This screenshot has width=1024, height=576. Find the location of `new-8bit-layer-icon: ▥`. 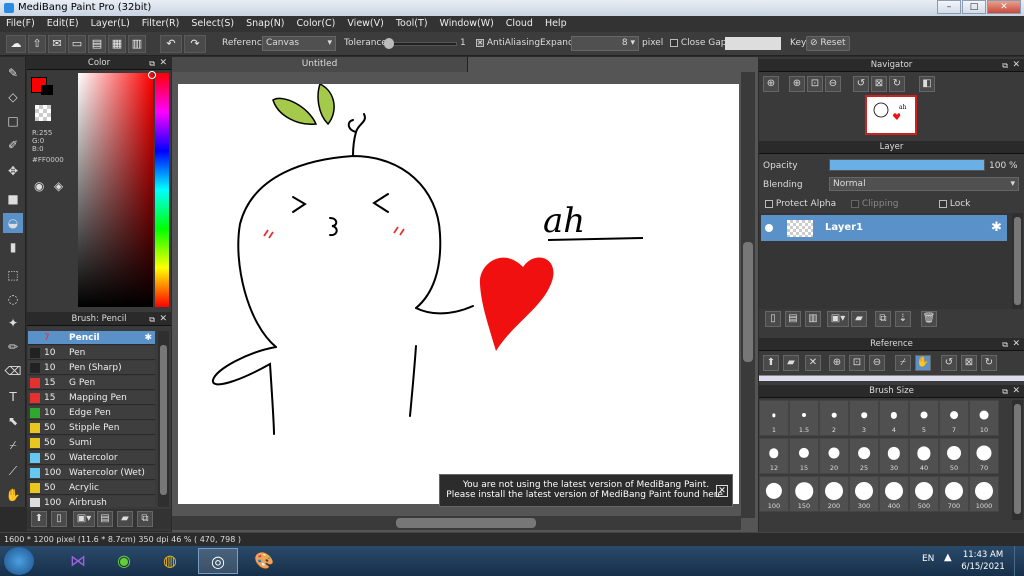

new-8bit-layer-icon: ▥ is located at coordinates (813, 319).